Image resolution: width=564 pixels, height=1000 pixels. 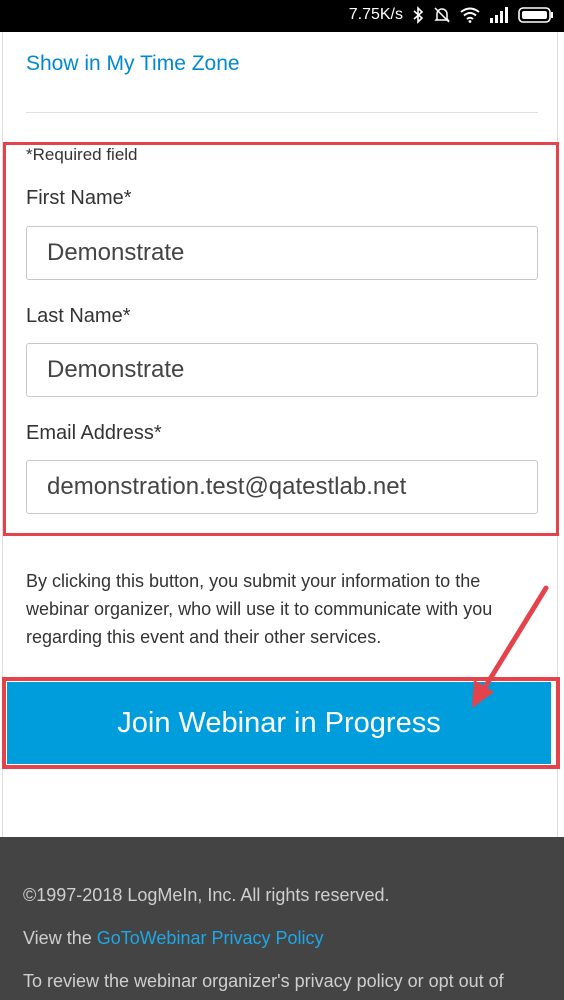 What do you see at coordinates (79, 198) in the screenshot?
I see `first-name-label: First Name*` at bounding box center [79, 198].